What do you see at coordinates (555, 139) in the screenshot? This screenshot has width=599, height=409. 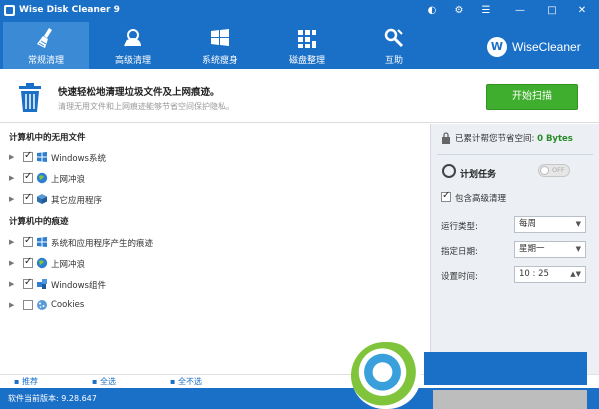 I see `saved-space-value: 0 Bytes` at bounding box center [555, 139].